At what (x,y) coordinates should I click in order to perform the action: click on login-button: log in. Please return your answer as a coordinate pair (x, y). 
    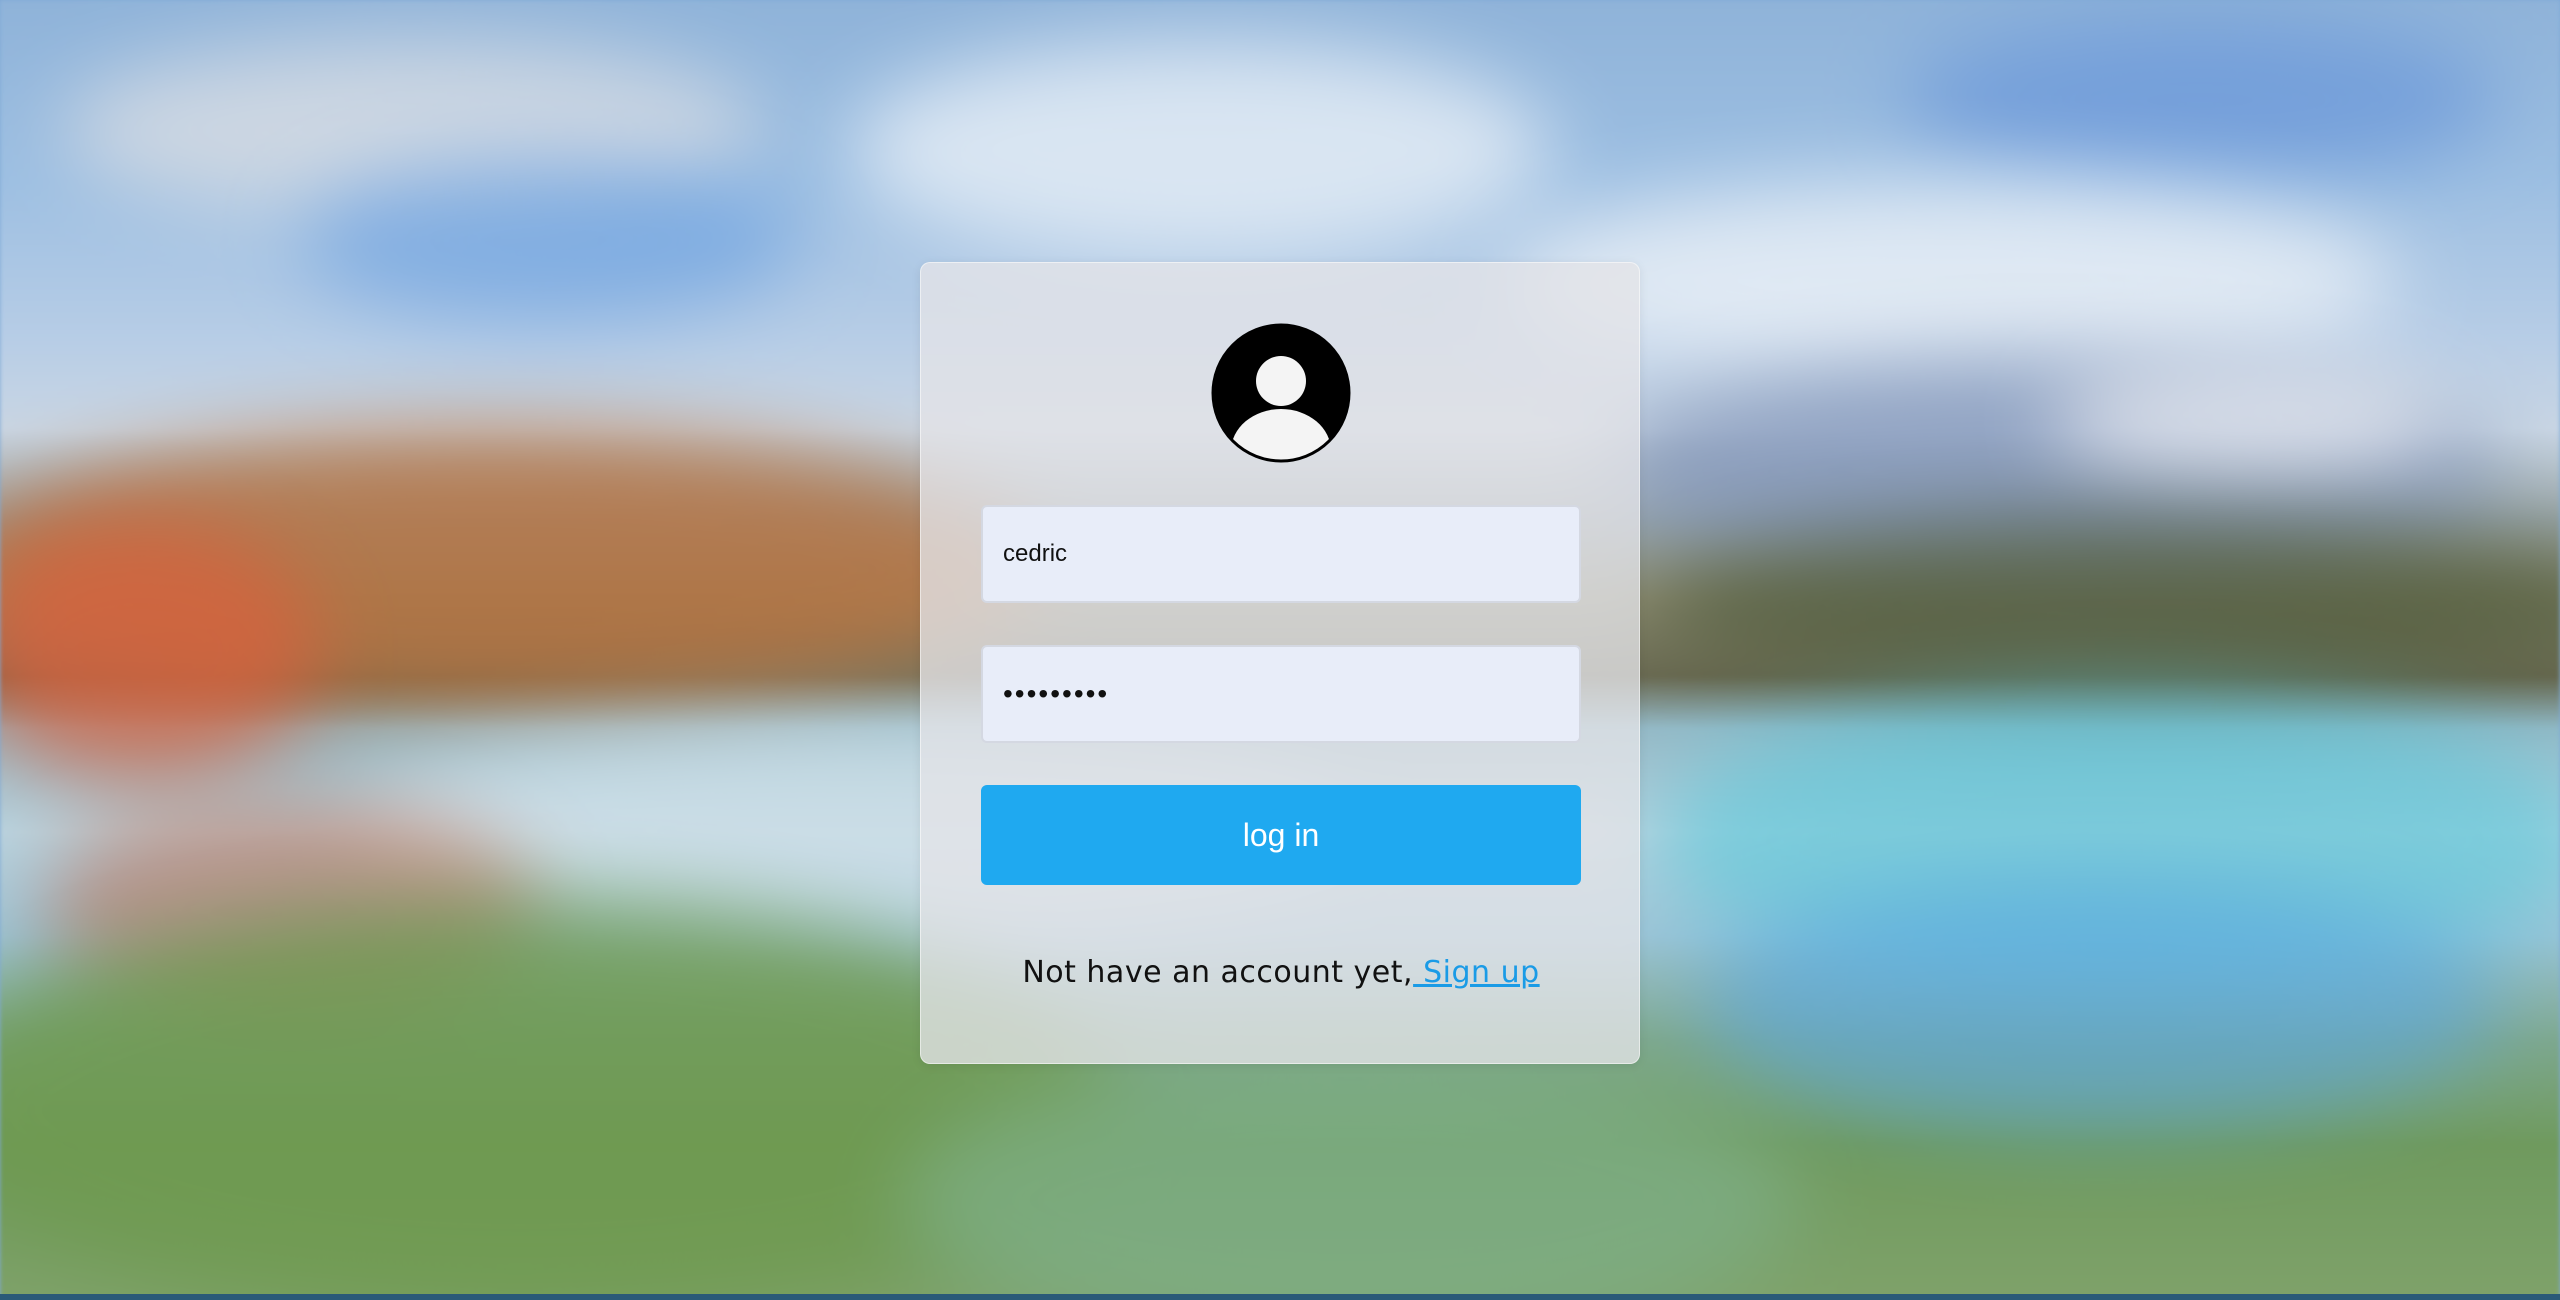
    Looking at the image, I should click on (1281, 835).